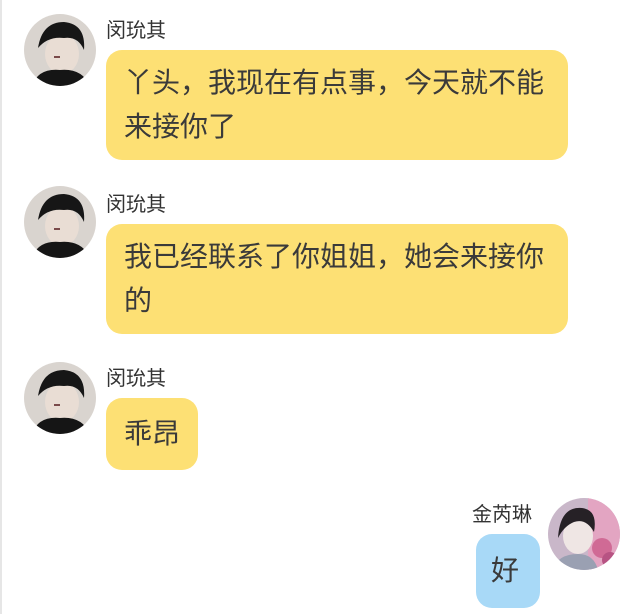 This screenshot has width=640, height=614. Describe the element at coordinates (584, 534) in the screenshot. I see `female-avatar-icon` at that location.